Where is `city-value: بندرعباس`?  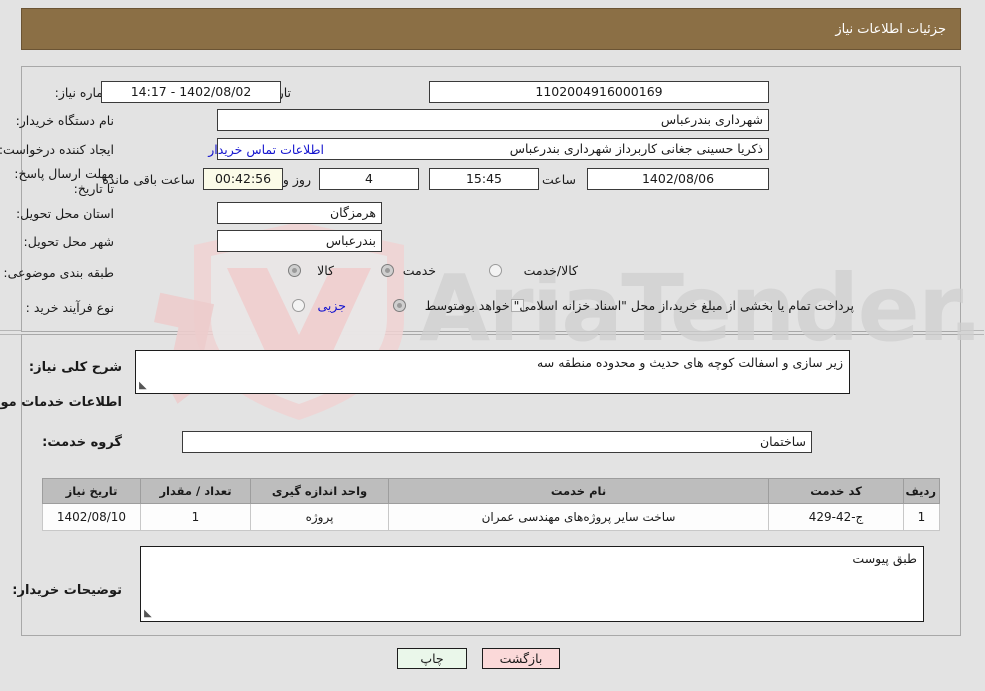 city-value: بندرعباس is located at coordinates (300, 241).